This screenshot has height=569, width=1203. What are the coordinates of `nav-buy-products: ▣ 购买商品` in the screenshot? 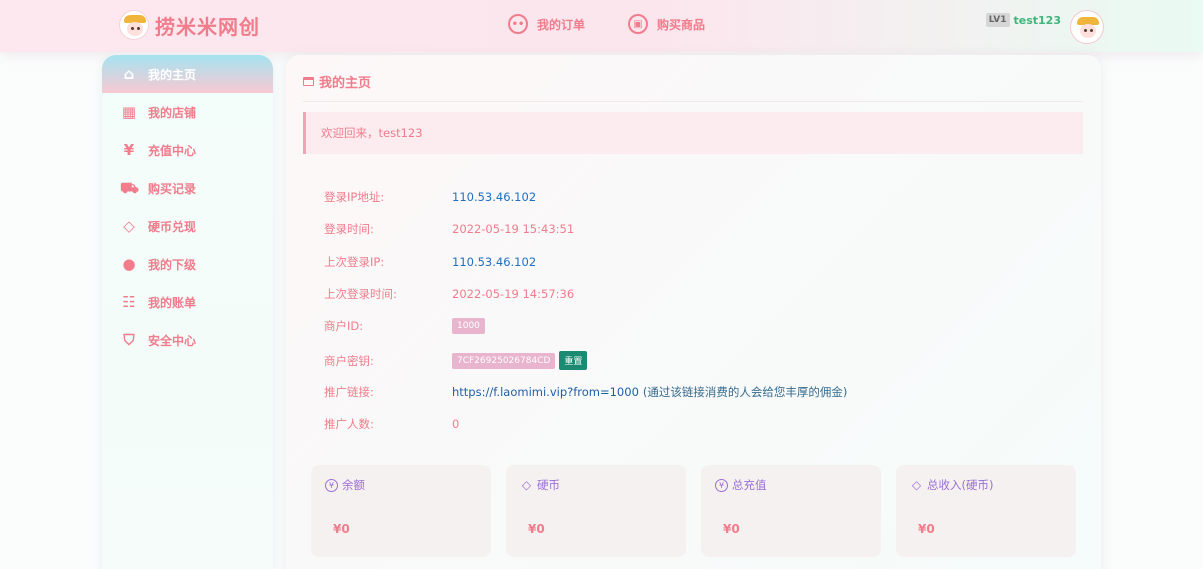 It's located at (666, 24).